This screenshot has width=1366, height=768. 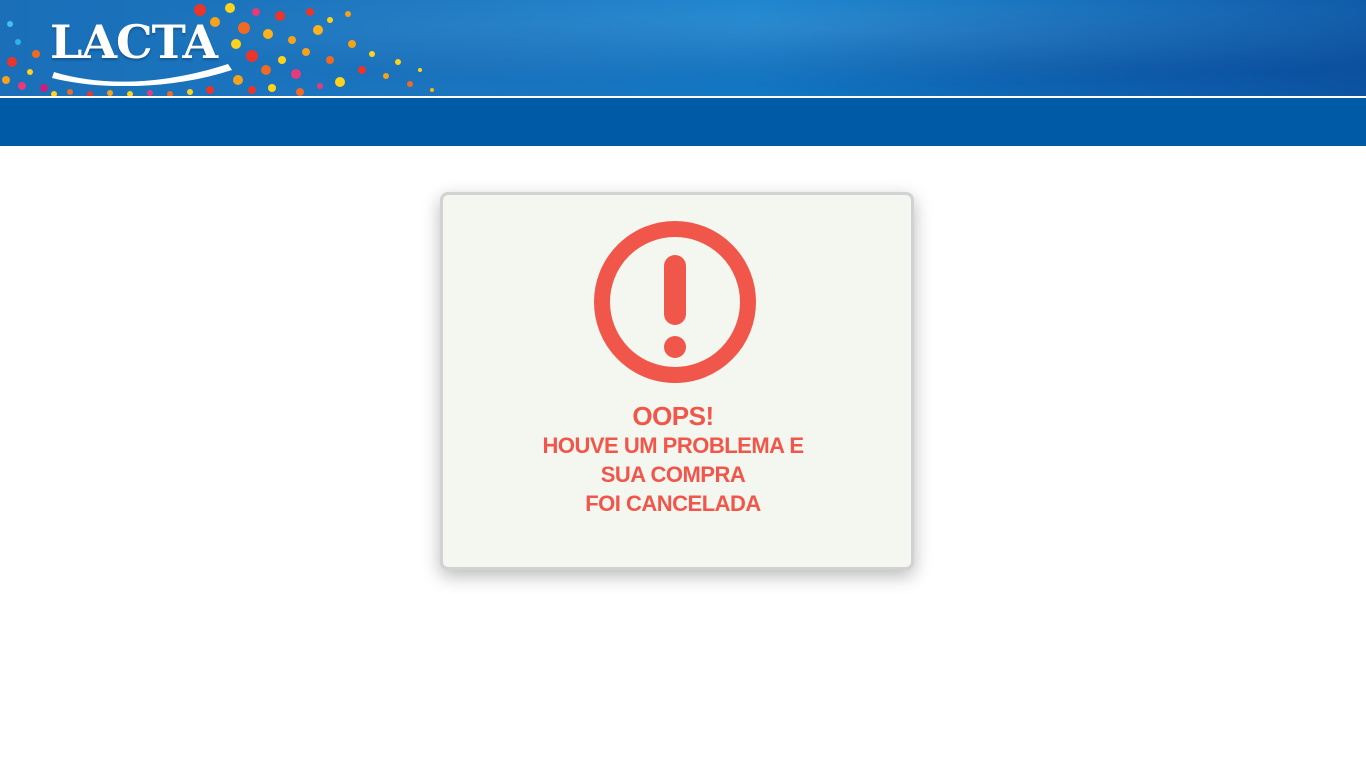 What do you see at coordinates (673, 416) in the screenshot?
I see `error-title: OOPS!` at bounding box center [673, 416].